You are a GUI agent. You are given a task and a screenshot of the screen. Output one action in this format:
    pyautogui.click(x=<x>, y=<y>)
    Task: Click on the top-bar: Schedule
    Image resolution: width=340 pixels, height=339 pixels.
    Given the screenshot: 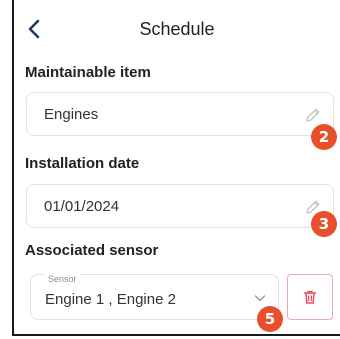 What is the action you would take?
    pyautogui.click(x=177, y=29)
    